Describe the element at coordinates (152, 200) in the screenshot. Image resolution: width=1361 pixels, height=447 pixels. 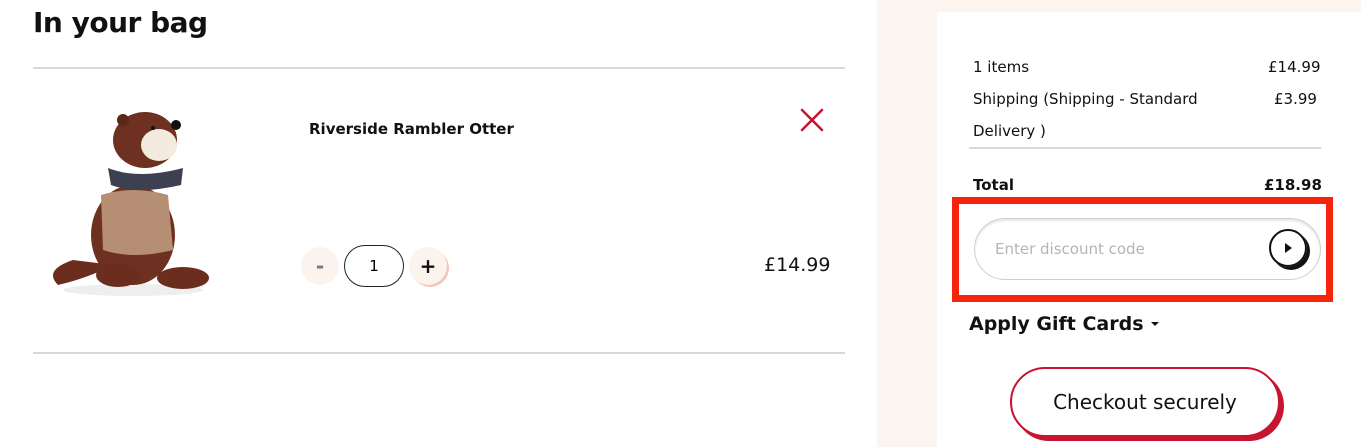
I see `product-image` at that location.